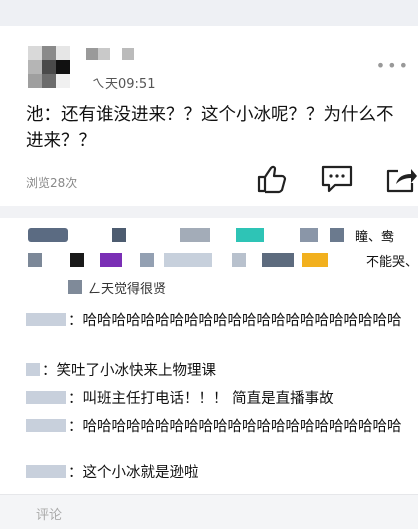 Image resolution: width=418 pixels, height=529 pixels. What do you see at coordinates (124, 84) in the screenshot?
I see `post-time: ㄟ天09:51` at bounding box center [124, 84].